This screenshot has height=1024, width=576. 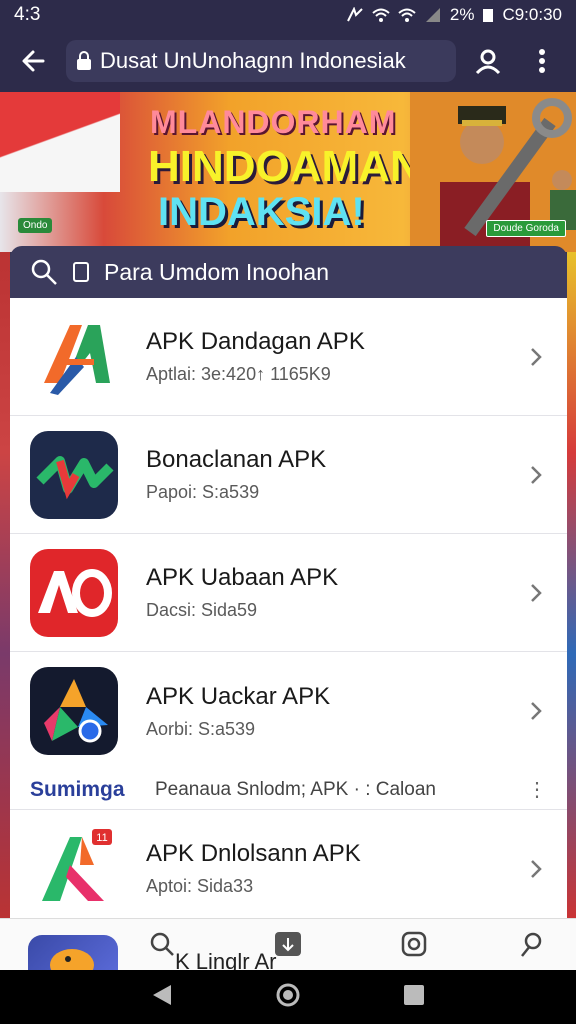 I want to click on circle-home-icon, so click(x=288, y=994).